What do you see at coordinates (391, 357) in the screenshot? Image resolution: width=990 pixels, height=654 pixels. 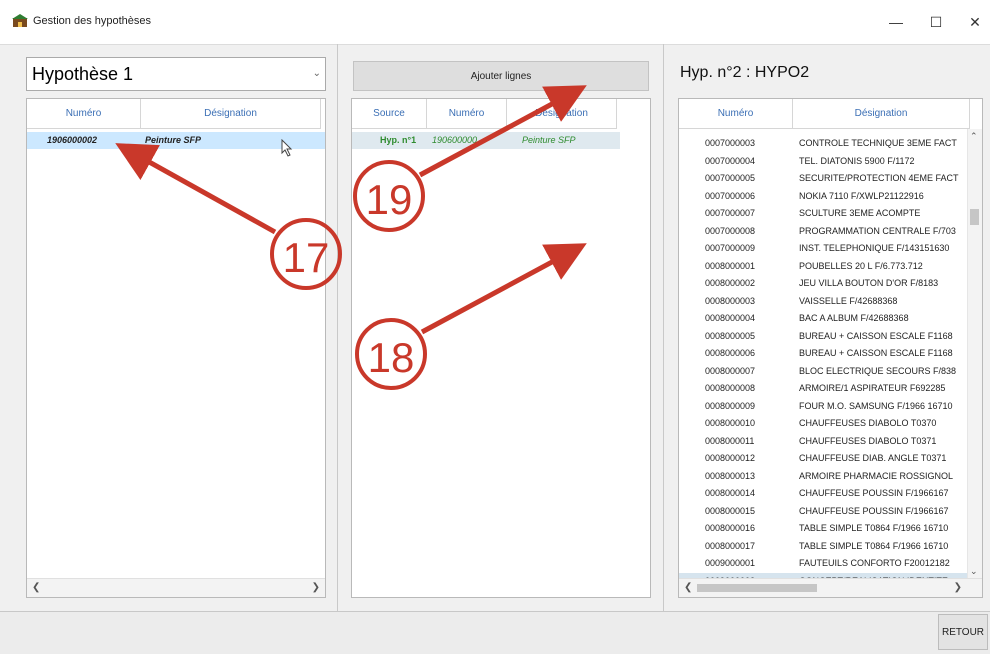 I see `annotation-label-18: 18` at bounding box center [391, 357].